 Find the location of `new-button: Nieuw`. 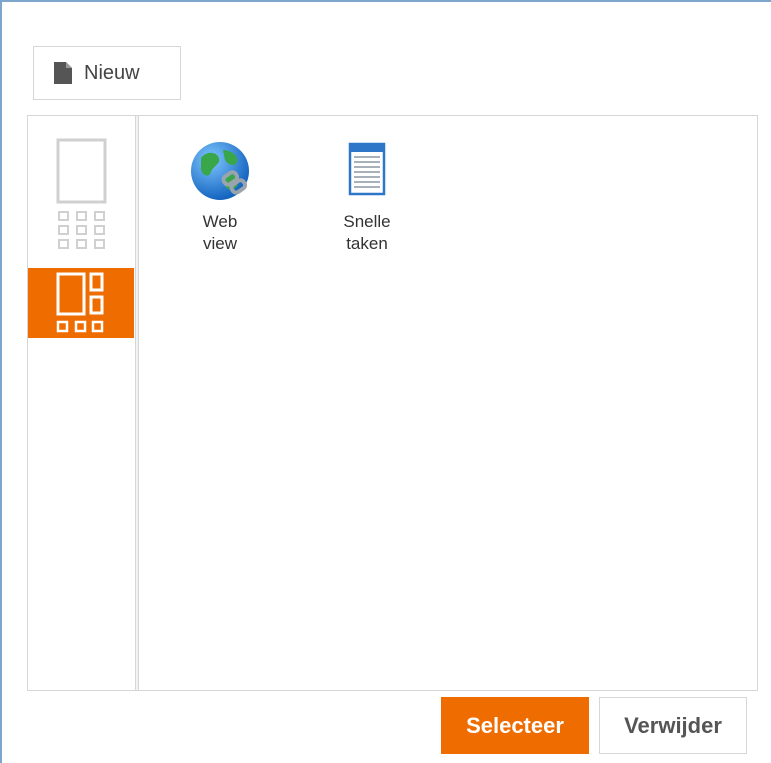

new-button: Nieuw is located at coordinates (107, 73).